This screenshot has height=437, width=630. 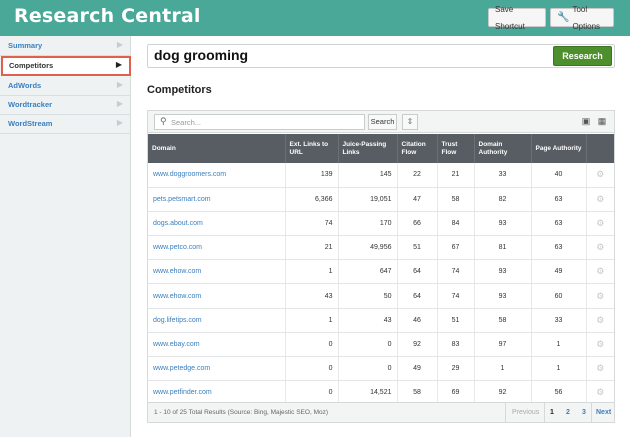 What do you see at coordinates (602, 121) in the screenshot?
I see `export-icon: ▦` at bounding box center [602, 121].